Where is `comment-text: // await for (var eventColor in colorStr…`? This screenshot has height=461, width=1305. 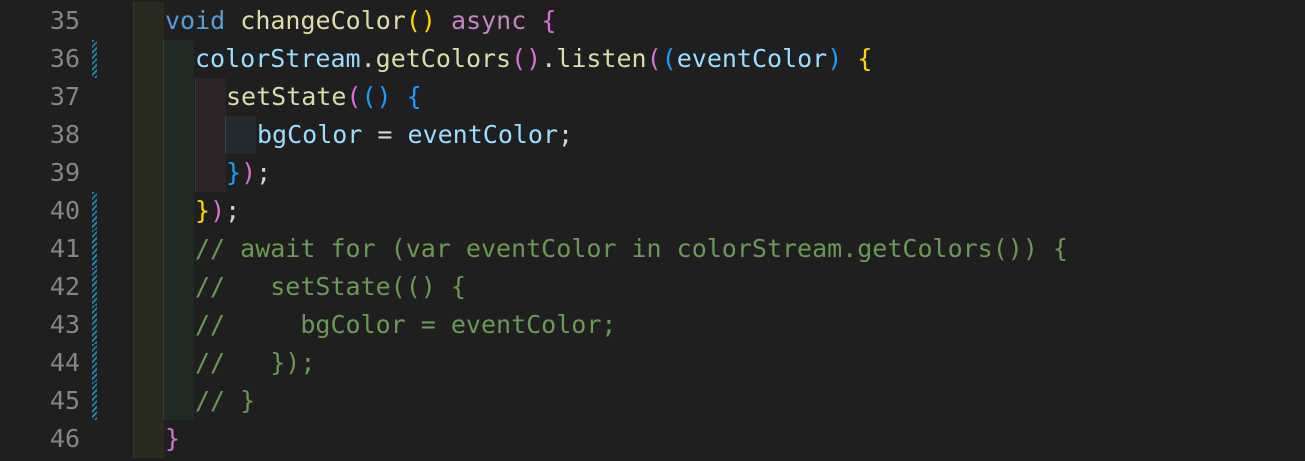
comment-text: // await for (var eventColor in colorStr… is located at coordinates (631, 249).